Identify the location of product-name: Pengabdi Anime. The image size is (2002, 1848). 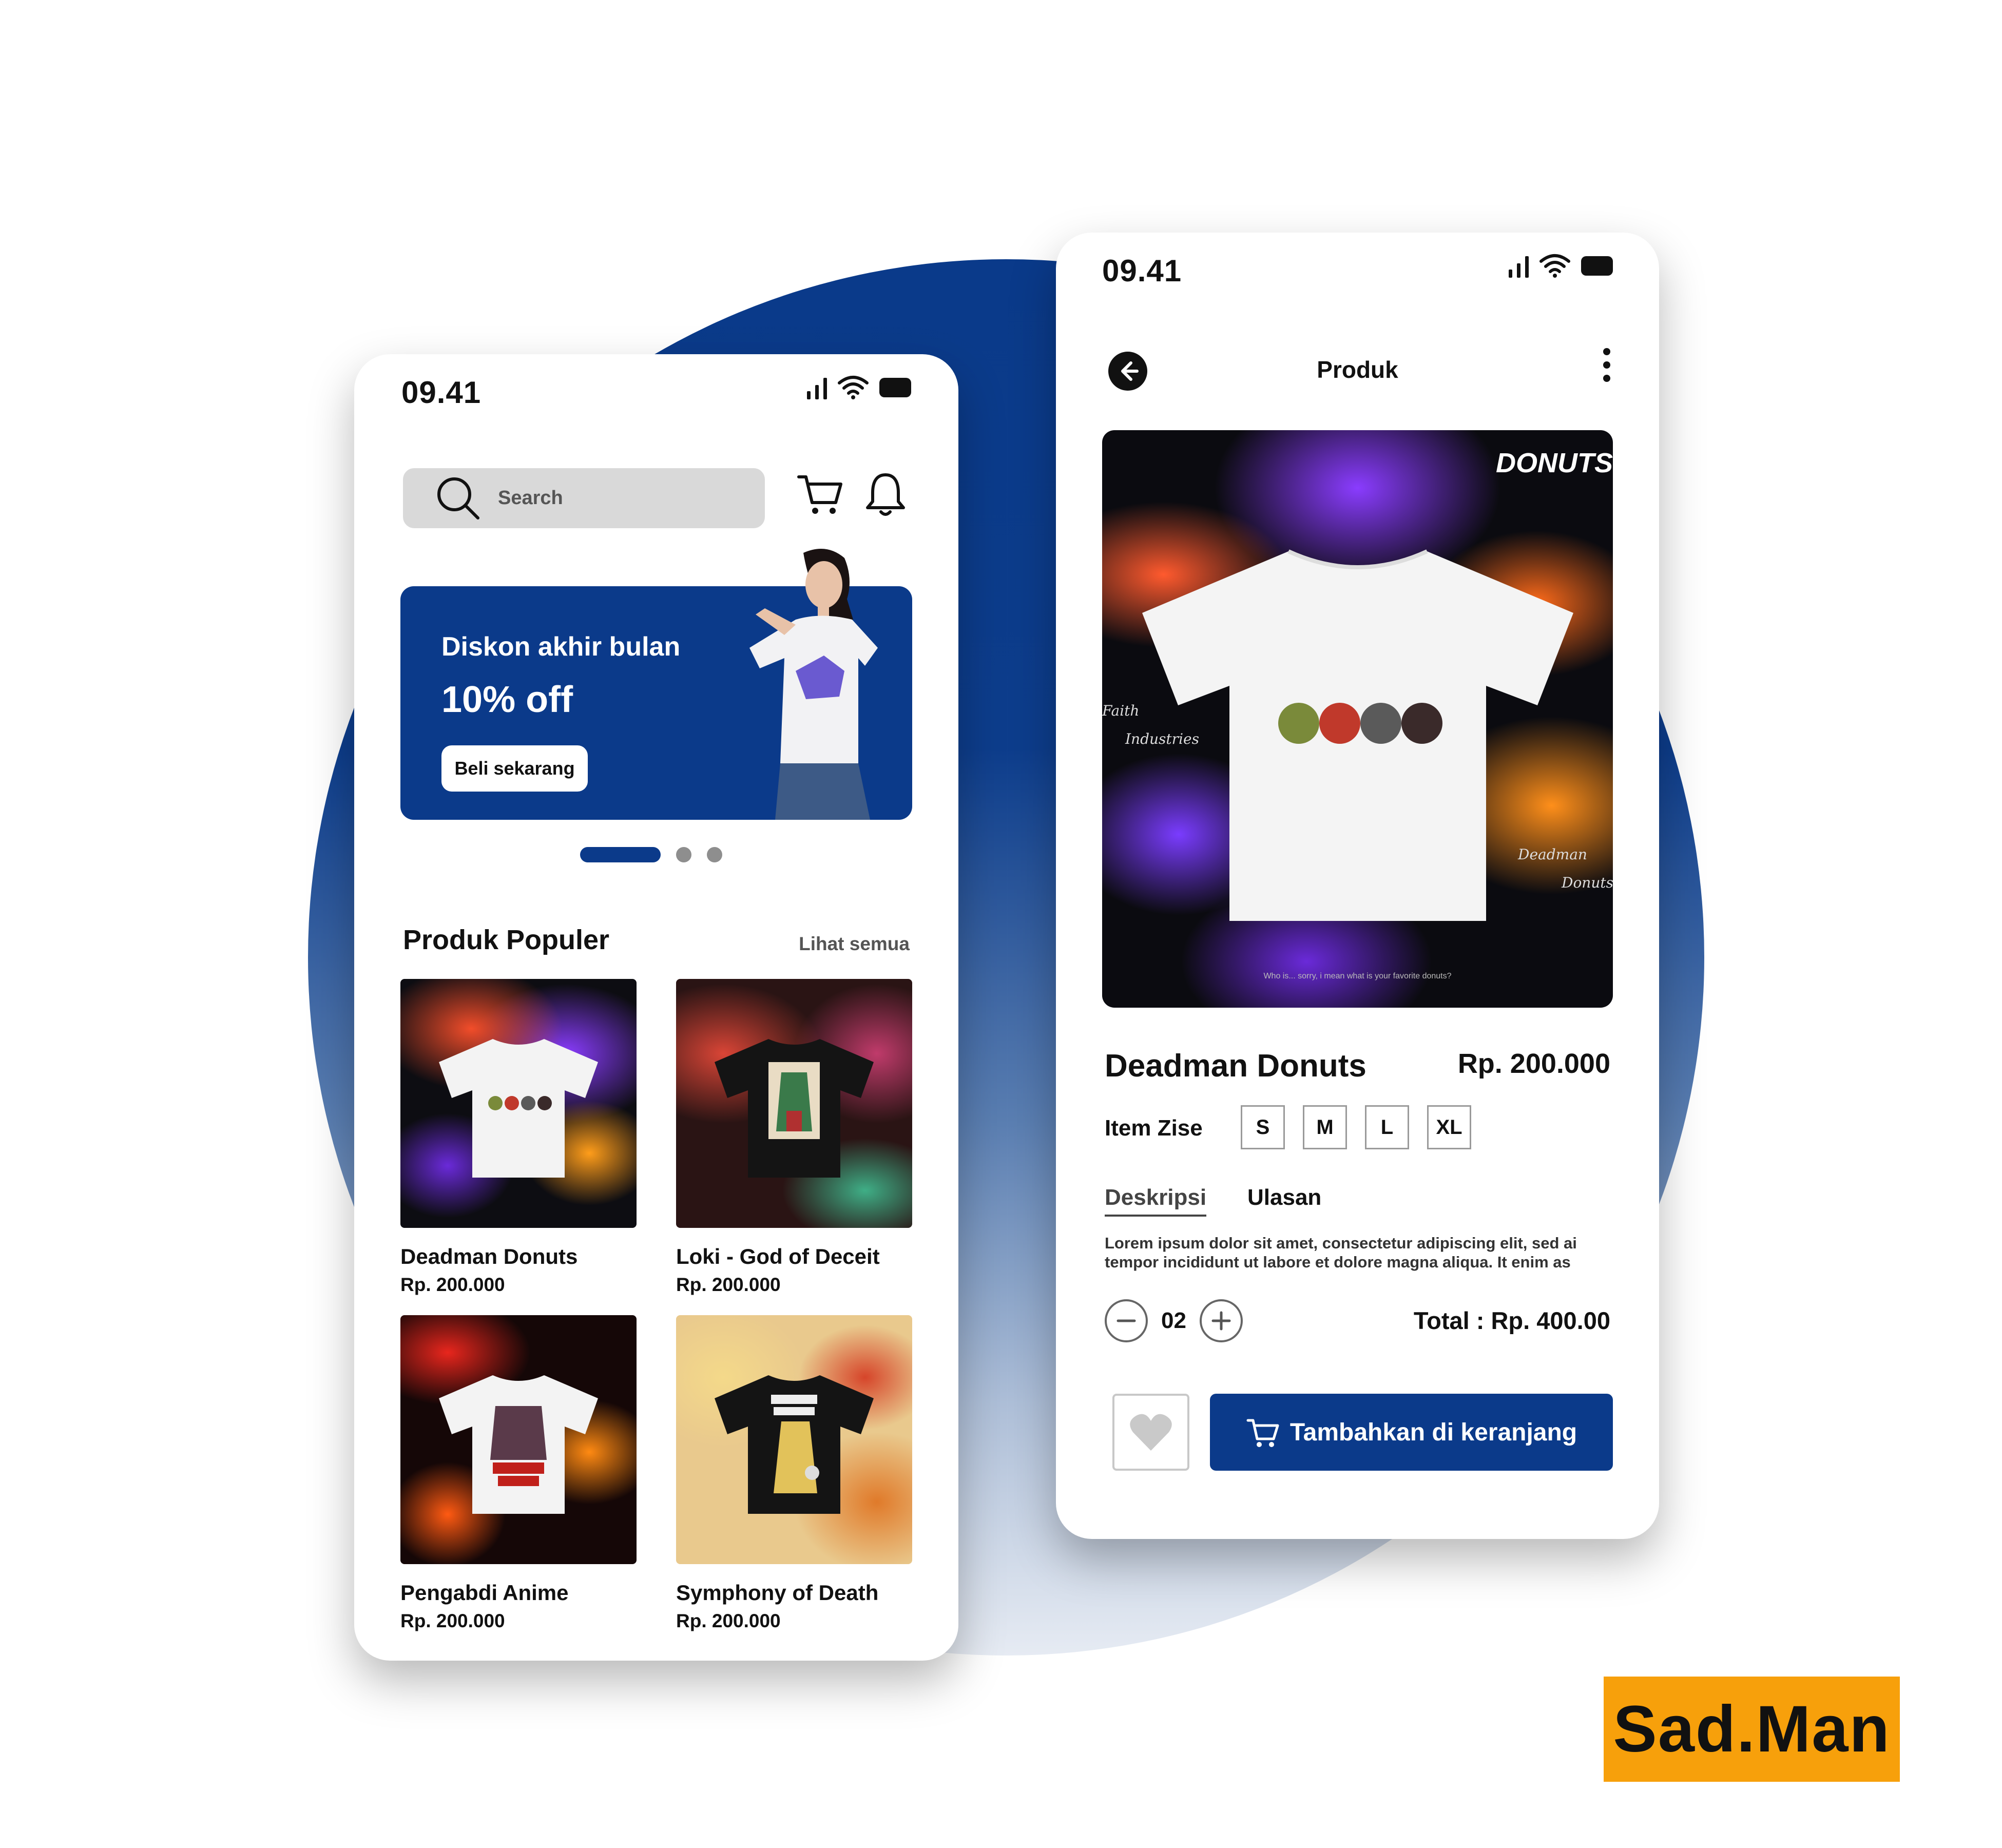
(484, 1593).